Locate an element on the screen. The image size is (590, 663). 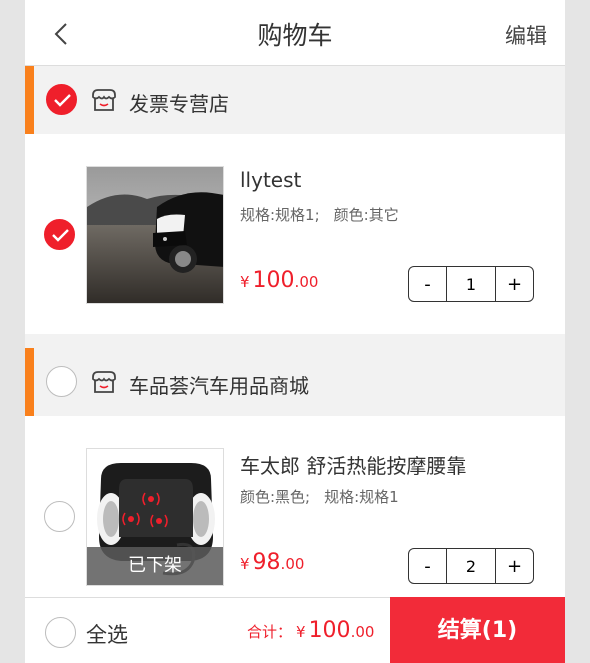
product-spec: 颜色:黑色; 规格:规格1 is located at coordinates (326, 496).